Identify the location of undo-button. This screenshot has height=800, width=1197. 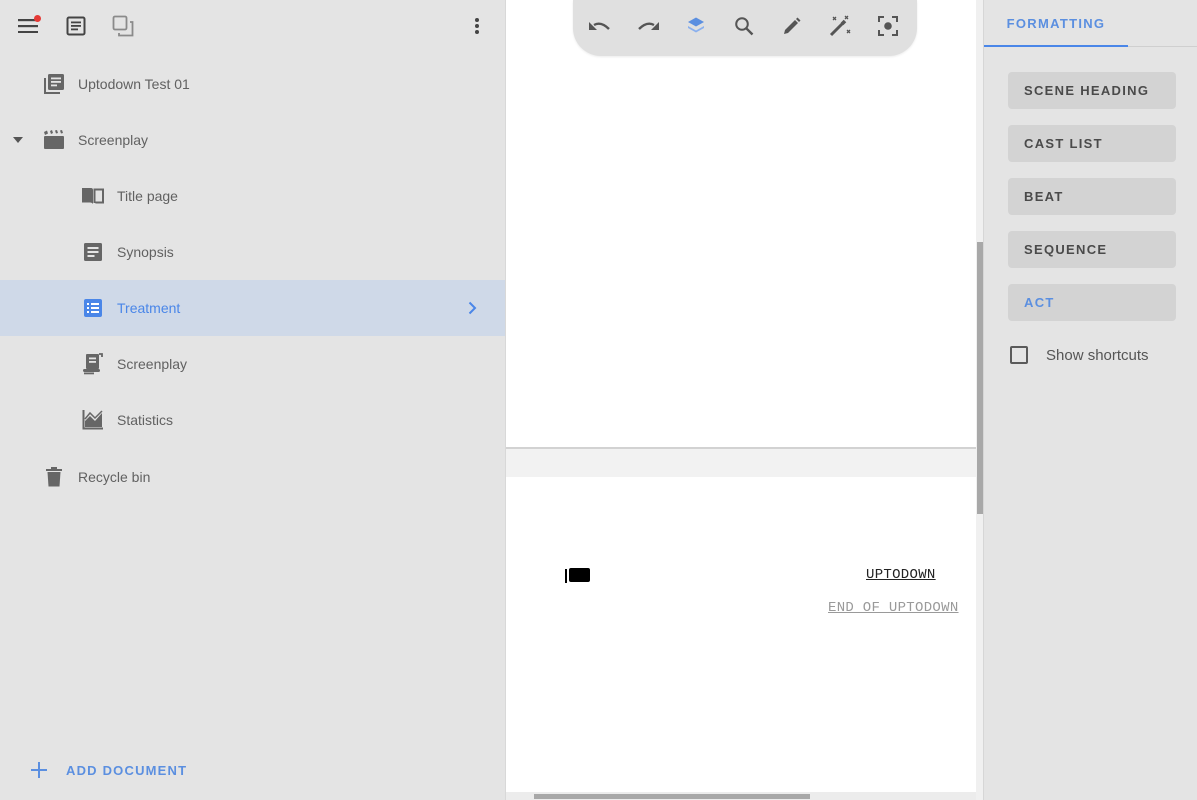
(600, 28).